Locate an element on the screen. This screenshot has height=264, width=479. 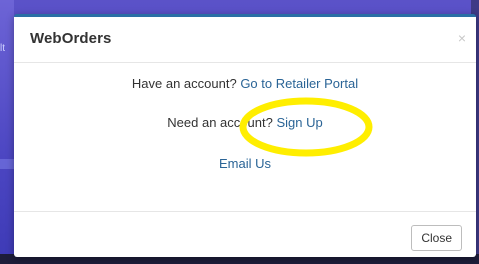
email-us-link: Email Us is located at coordinates (245, 163).